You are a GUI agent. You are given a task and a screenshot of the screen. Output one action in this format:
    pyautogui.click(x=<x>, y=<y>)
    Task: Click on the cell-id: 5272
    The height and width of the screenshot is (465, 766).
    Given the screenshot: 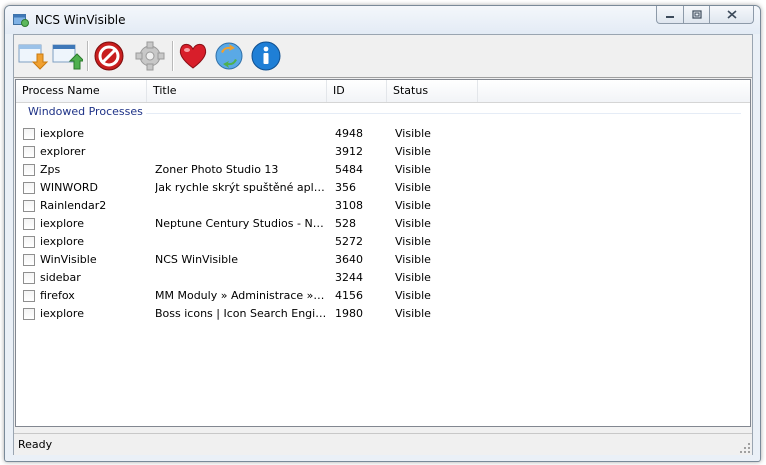 What is the action you would take?
    pyautogui.click(x=349, y=241)
    